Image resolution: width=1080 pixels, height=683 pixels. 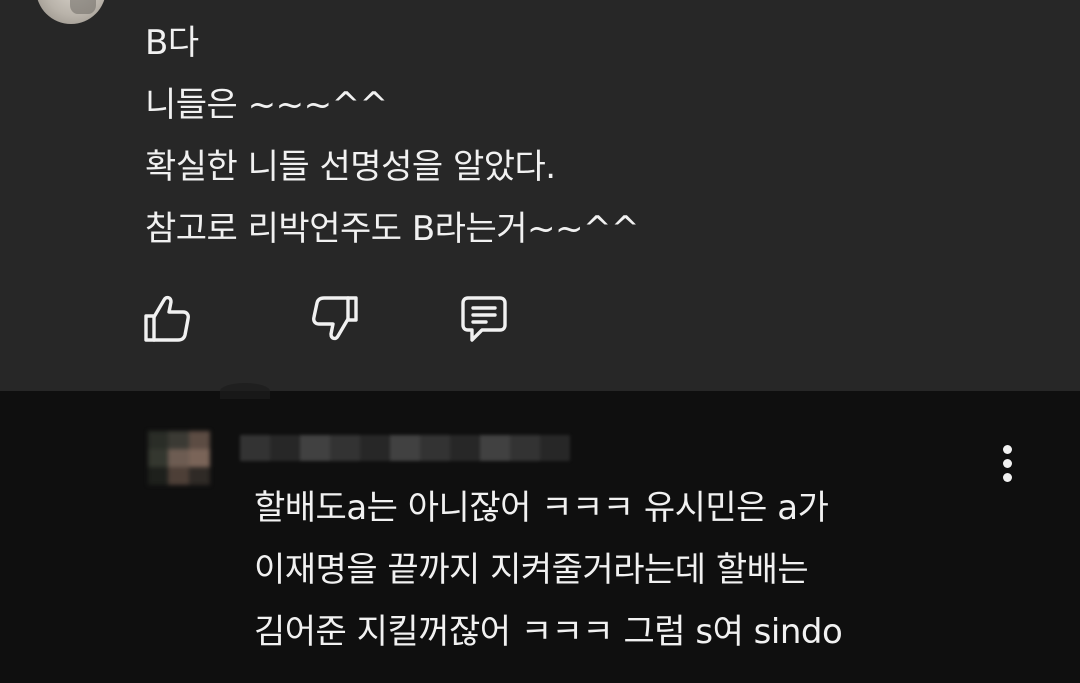 I want to click on thumbs-down-icon, so click(x=335, y=318).